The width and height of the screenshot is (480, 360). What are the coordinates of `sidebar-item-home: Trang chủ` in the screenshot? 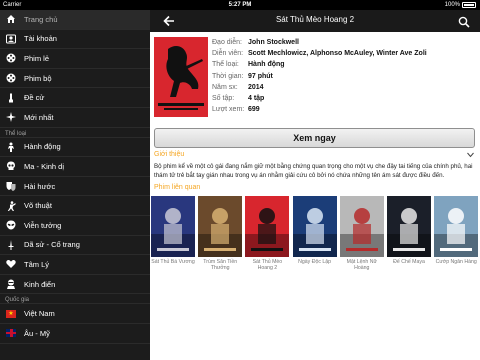 It's located at (75, 20).